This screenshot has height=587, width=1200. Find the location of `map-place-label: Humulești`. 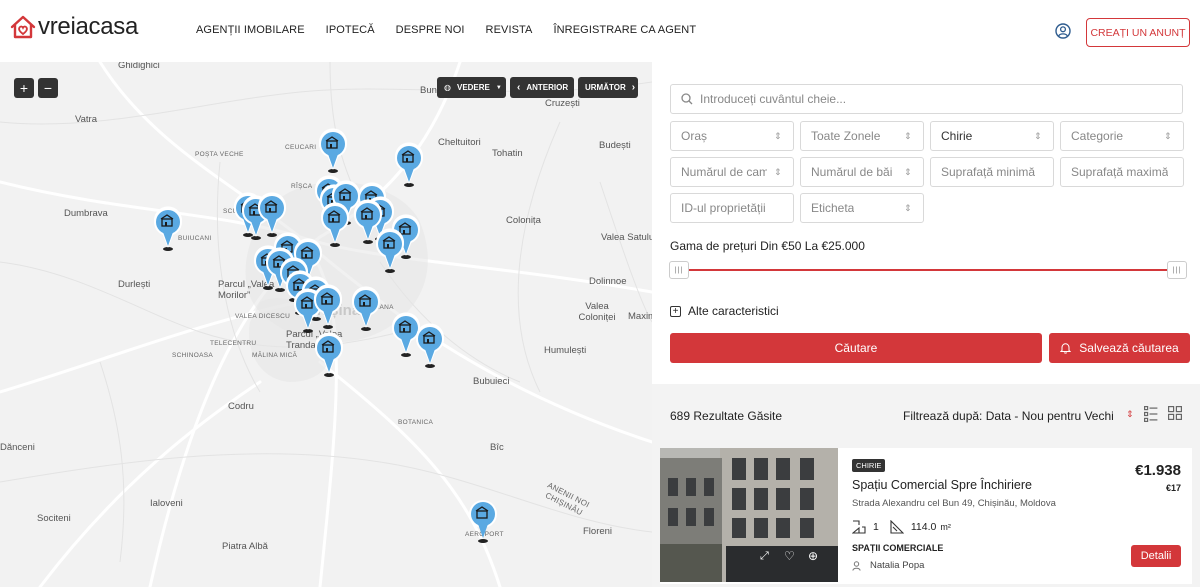

map-place-label: Humulești is located at coordinates (565, 350).